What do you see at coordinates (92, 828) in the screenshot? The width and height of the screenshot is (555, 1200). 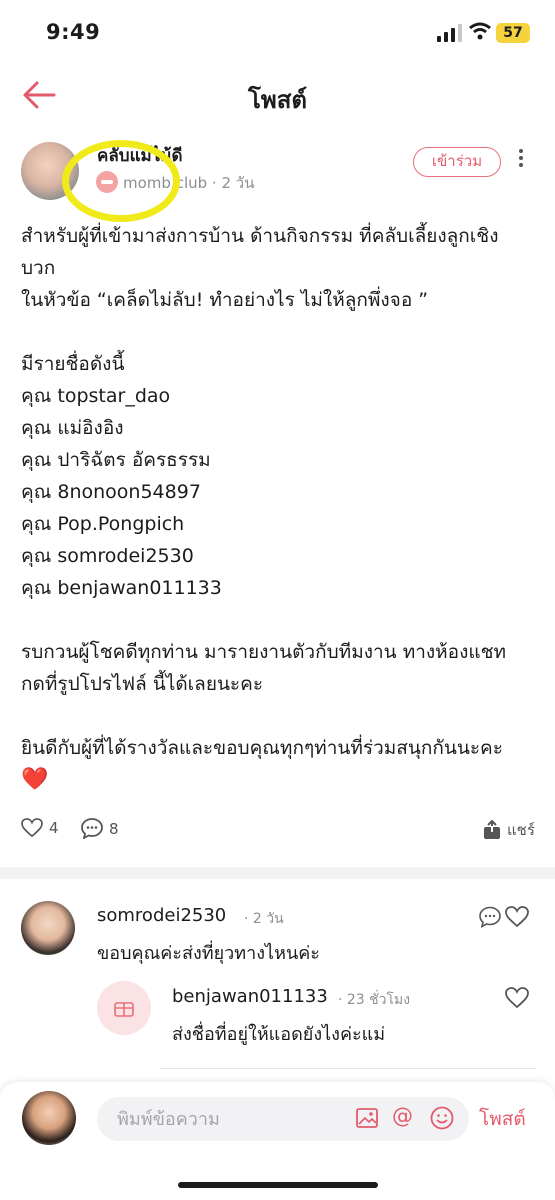 I see `comment-bubble-icon` at bounding box center [92, 828].